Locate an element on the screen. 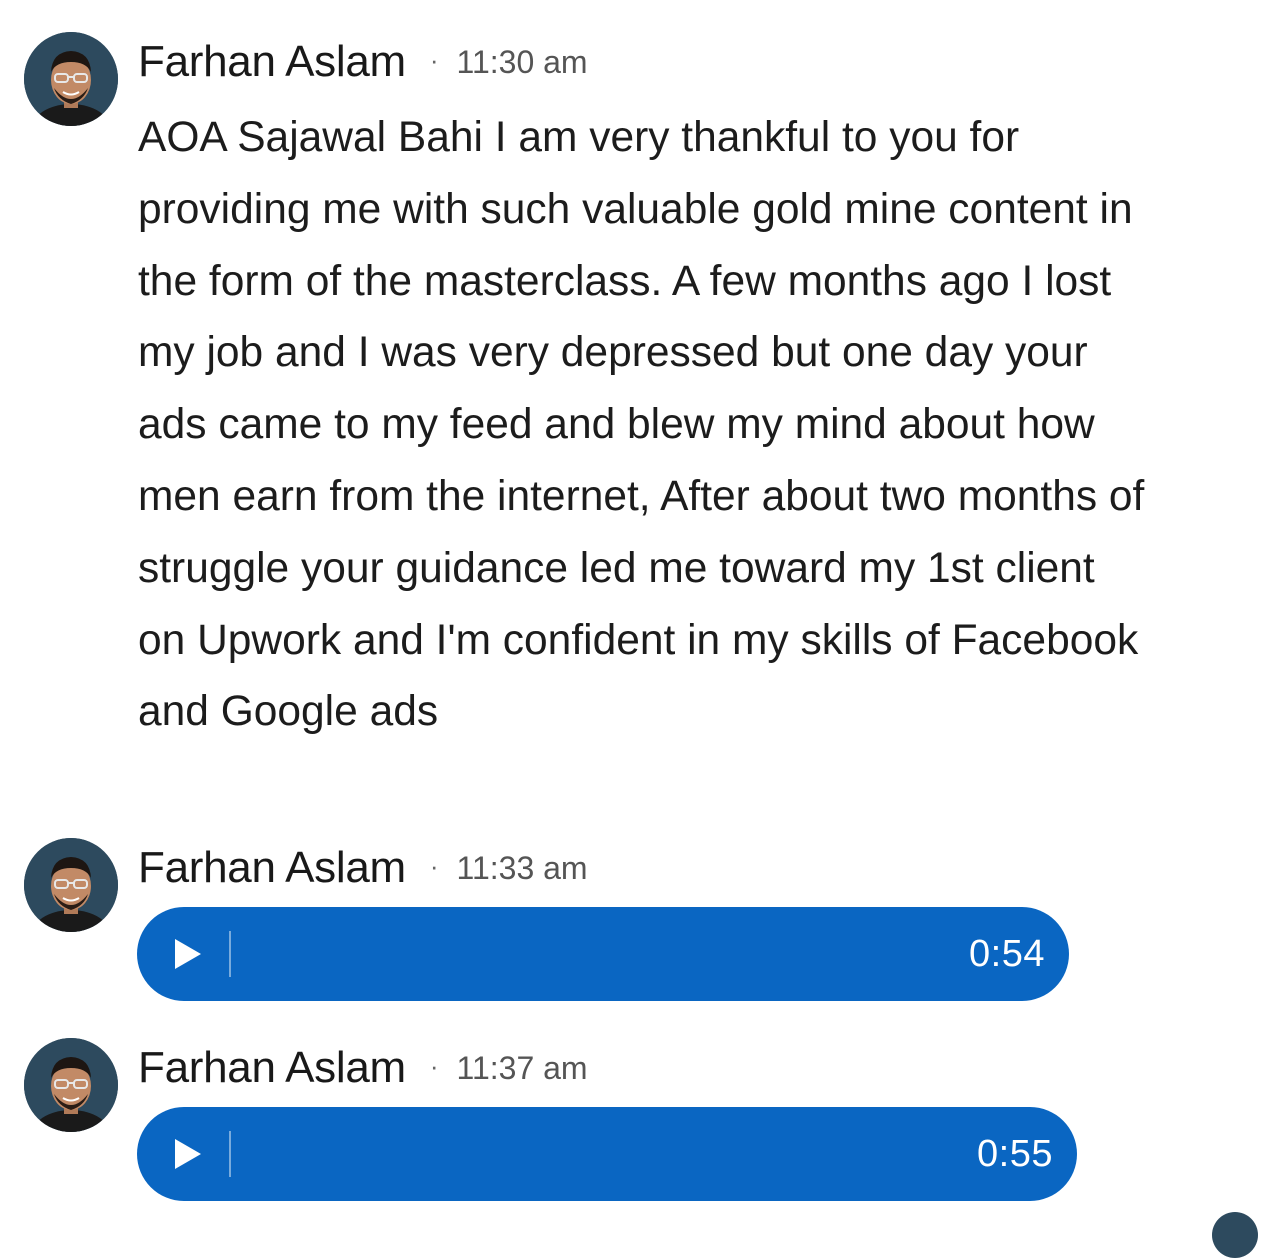  message-header: Farhan Aslam · 11:33 am is located at coordinates (363, 868).